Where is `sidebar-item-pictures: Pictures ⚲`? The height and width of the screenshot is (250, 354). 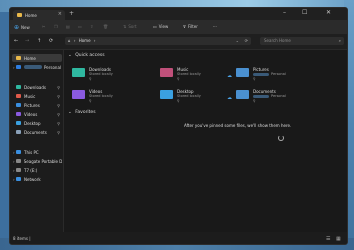 sidebar-item-pictures: Pictures ⚲ is located at coordinates (37, 105).